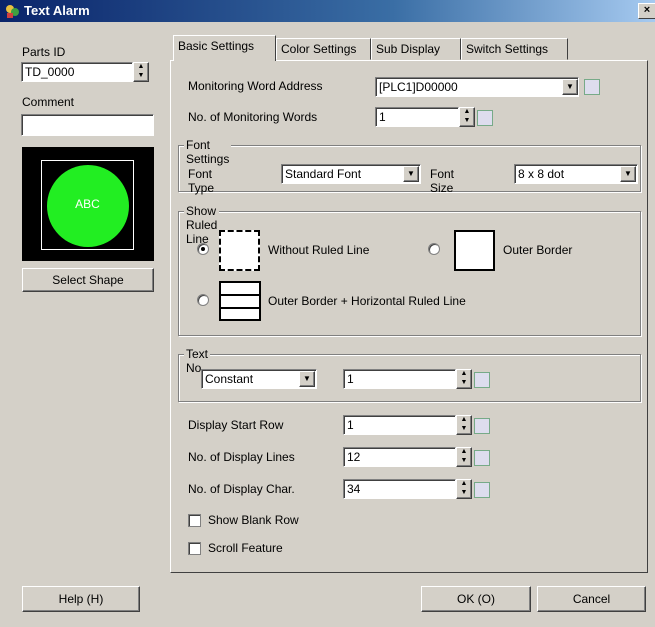 The width and height of the screenshot is (655, 627). Describe the element at coordinates (399, 489) in the screenshot. I see `num-chars-field: 34` at that location.